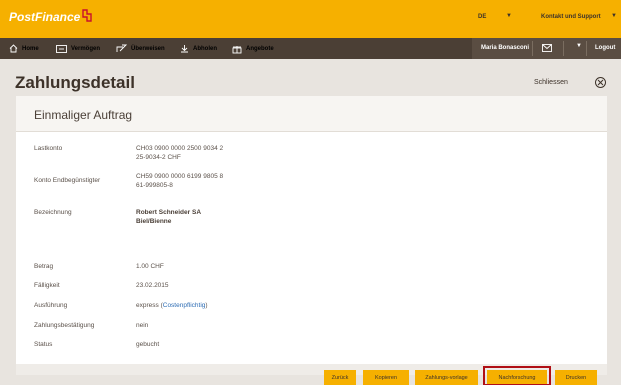 The width and height of the screenshot is (621, 385). I want to click on mail-icon, so click(547, 48).